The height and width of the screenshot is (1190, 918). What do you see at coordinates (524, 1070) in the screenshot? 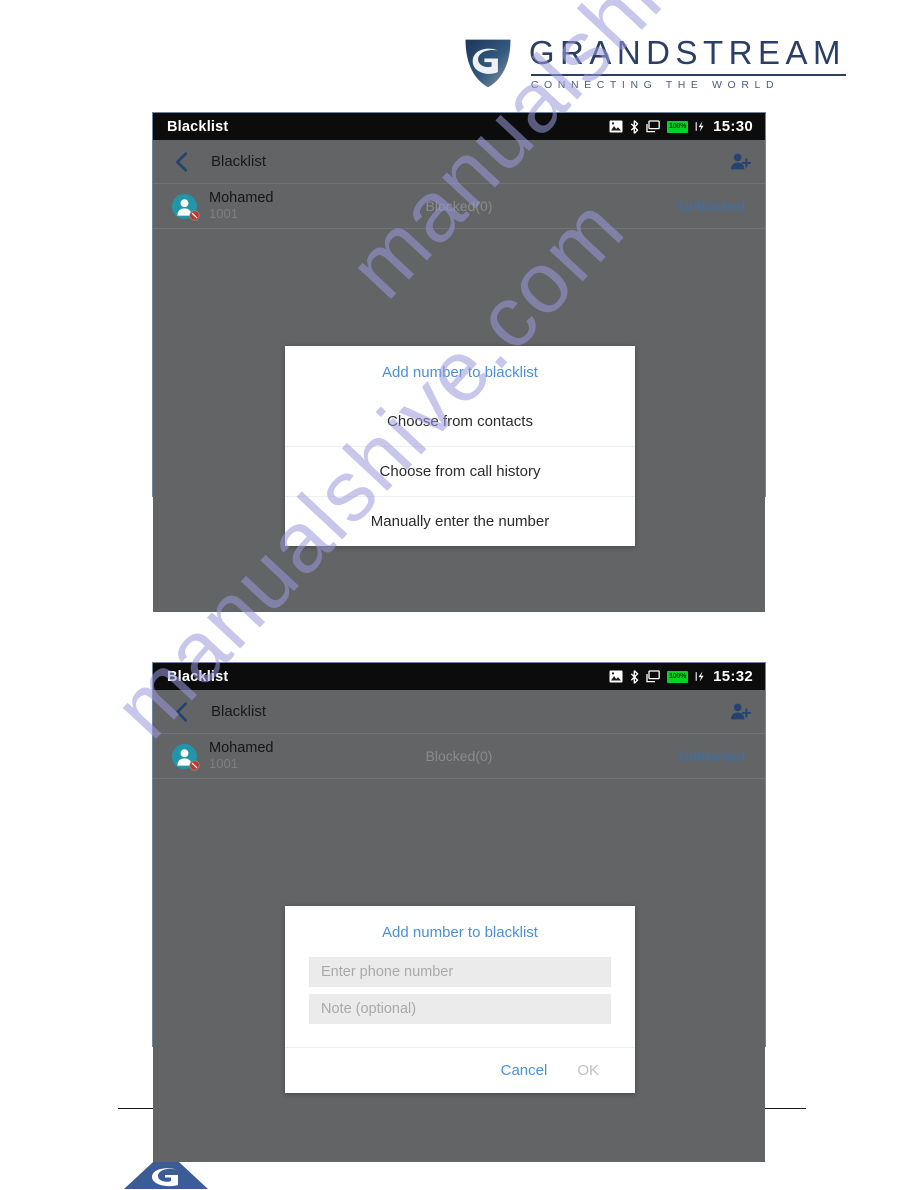
I see `cancel-button: Cancel` at bounding box center [524, 1070].